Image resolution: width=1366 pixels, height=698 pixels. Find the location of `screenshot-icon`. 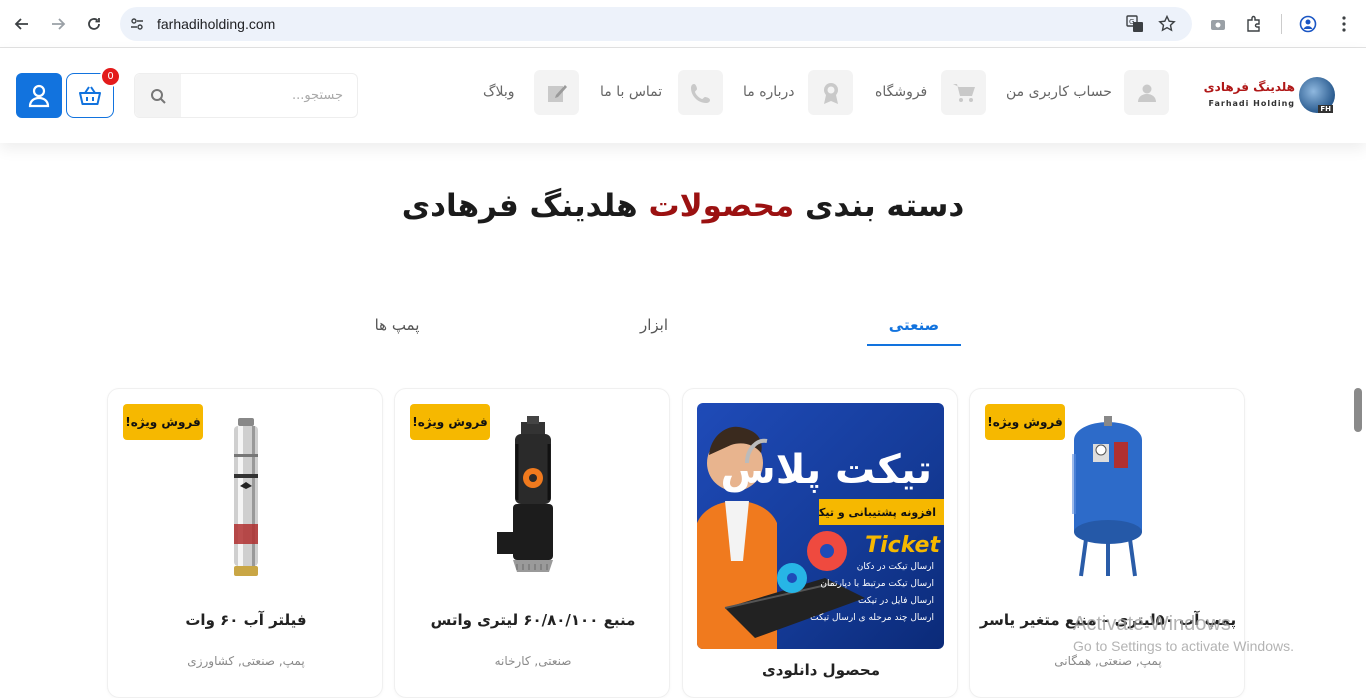

screenshot-icon is located at coordinates (1218, 24).